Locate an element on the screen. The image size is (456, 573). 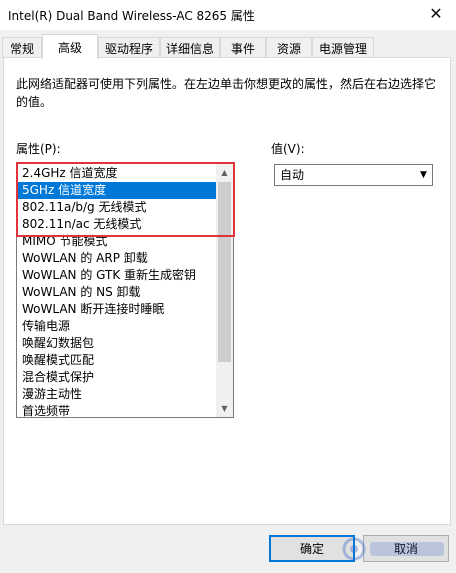
ok-button: 确定 is located at coordinates (312, 548).